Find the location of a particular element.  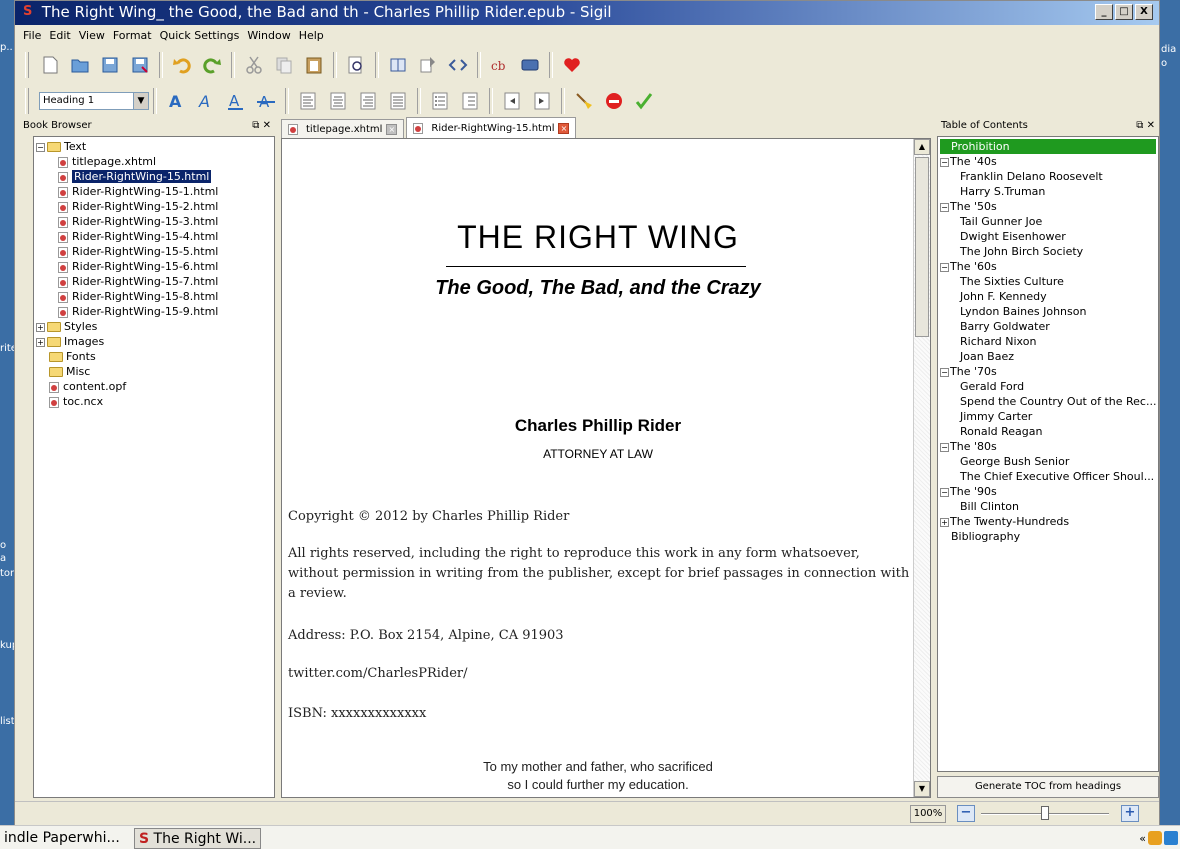

toc-item: Tail Gunner Joe is located at coordinates (1048, 221).